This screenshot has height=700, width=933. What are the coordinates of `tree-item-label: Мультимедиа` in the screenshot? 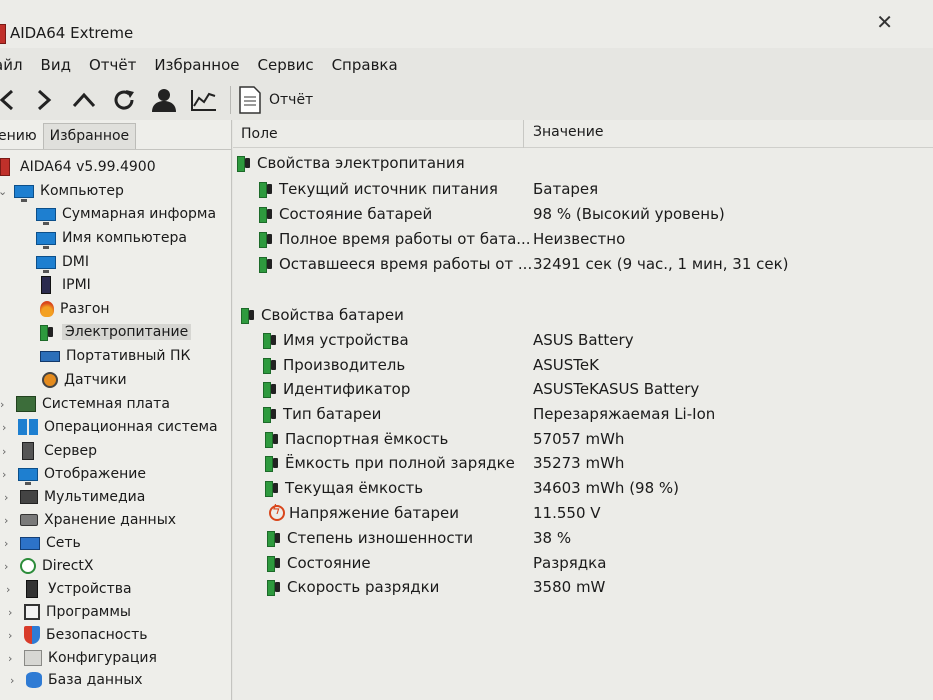 It's located at (95, 497).